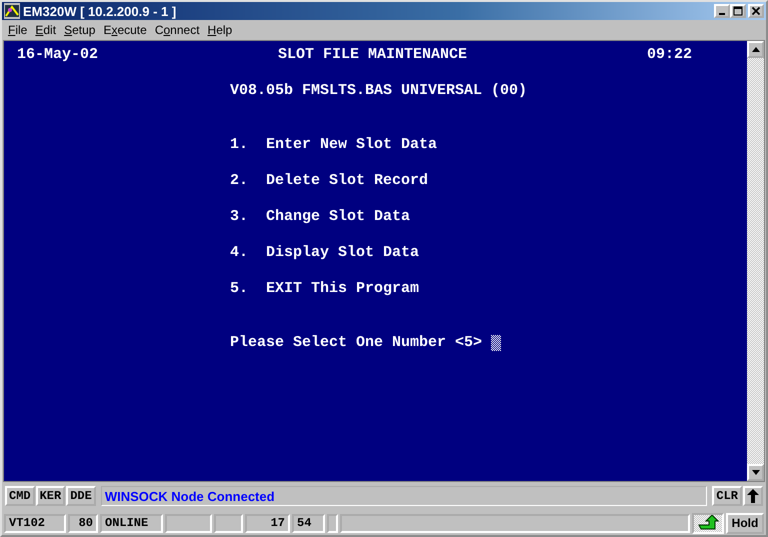 The image size is (768, 537). I want to click on menu-item: Help, so click(220, 30).